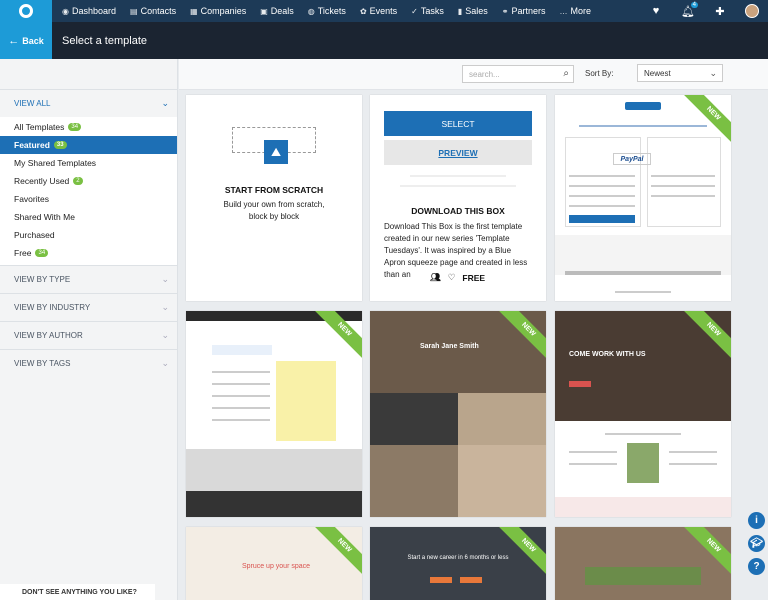  What do you see at coordinates (449, 346) in the screenshot?
I see `thumb-hero-name: Sarah Jane Smith` at bounding box center [449, 346].